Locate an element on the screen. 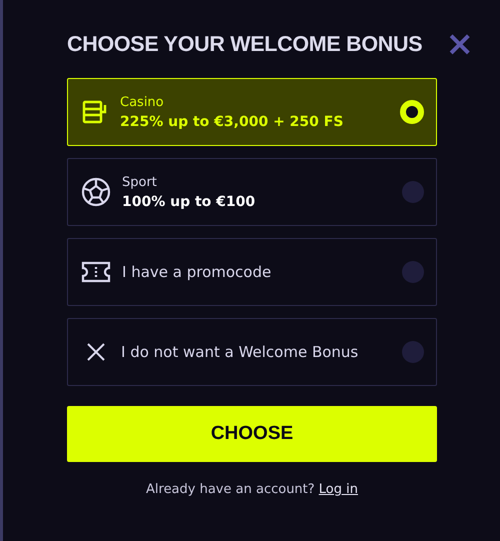 This screenshot has height=541, width=500. login-prompt: Already have an account? Log in is located at coordinates (252, 489).